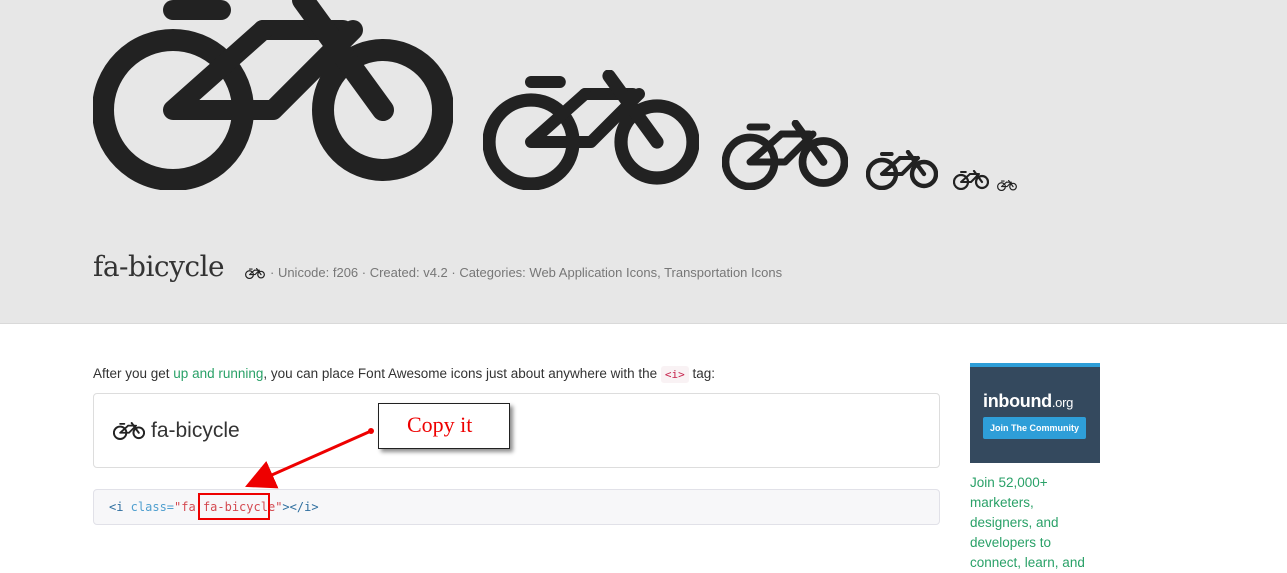 The height and width of the screenshot is (573, 1287). I want to click on bicycle-icon-4x, so click(591, 130).